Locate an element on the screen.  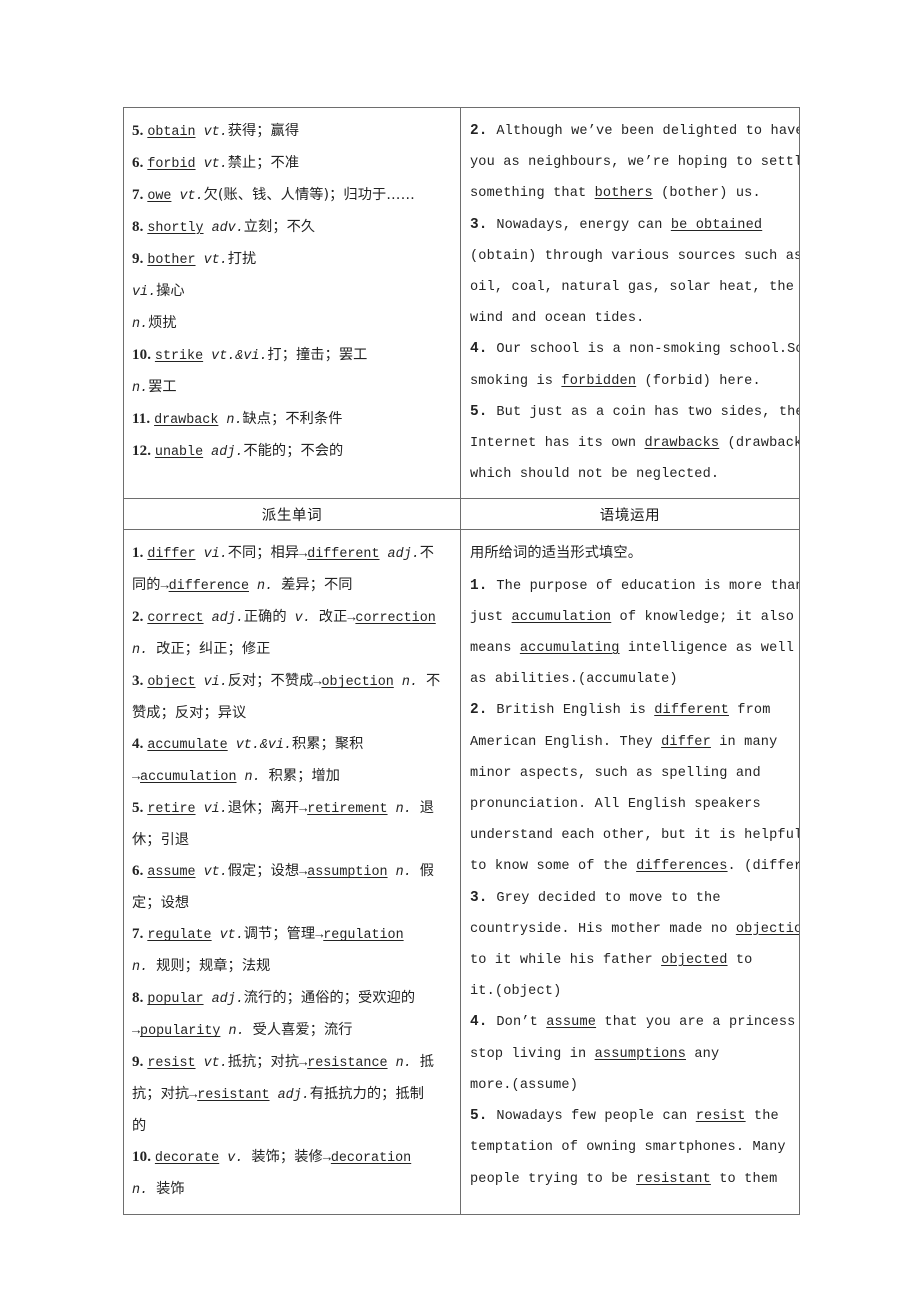
chinese-gloss: 操心 is located at coordinates (170, 291).